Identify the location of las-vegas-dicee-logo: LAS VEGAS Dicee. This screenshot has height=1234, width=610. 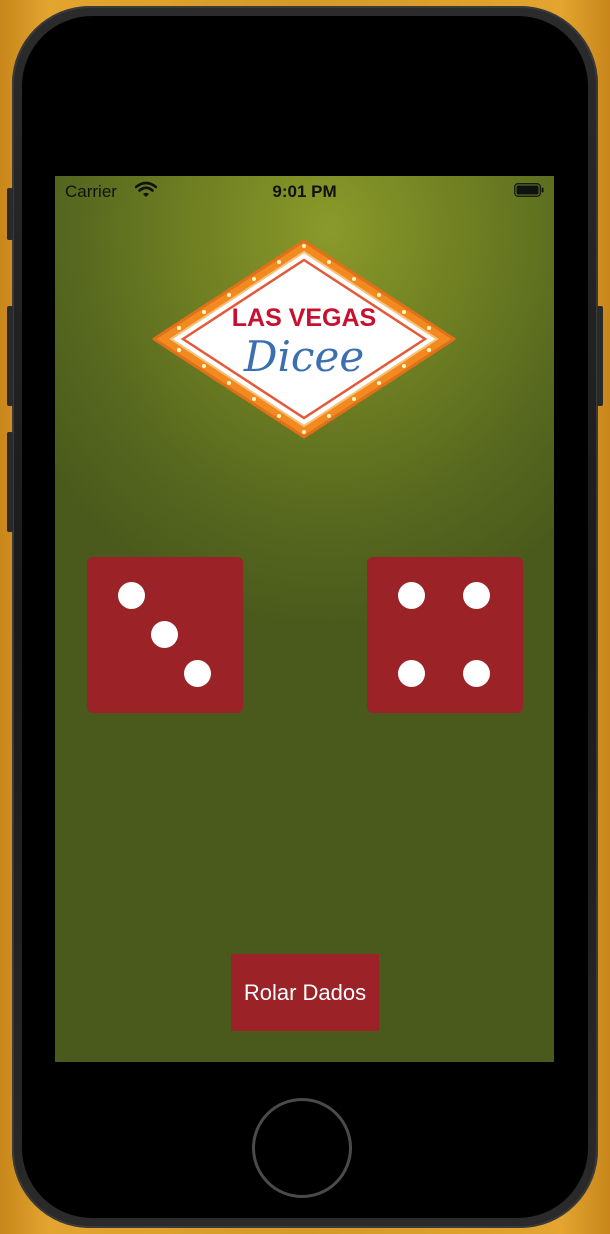
(304, 339).